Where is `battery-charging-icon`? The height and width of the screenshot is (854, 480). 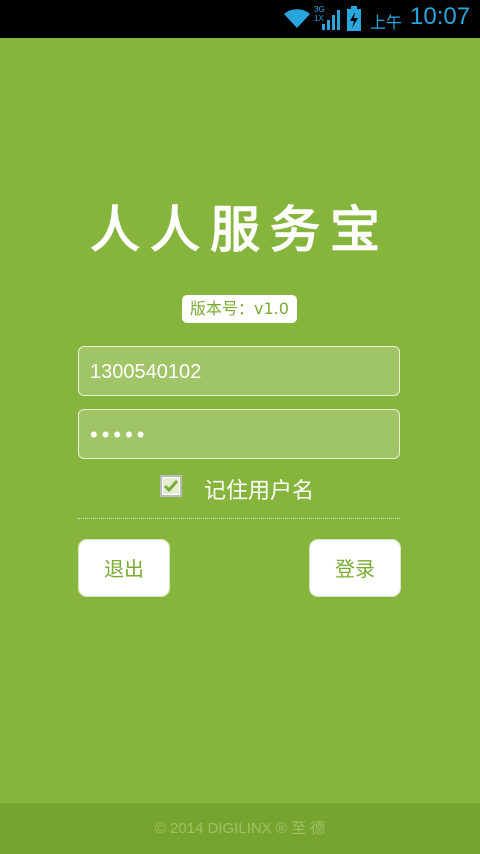
battery-charging-icon is located at coordinates (354, 21).